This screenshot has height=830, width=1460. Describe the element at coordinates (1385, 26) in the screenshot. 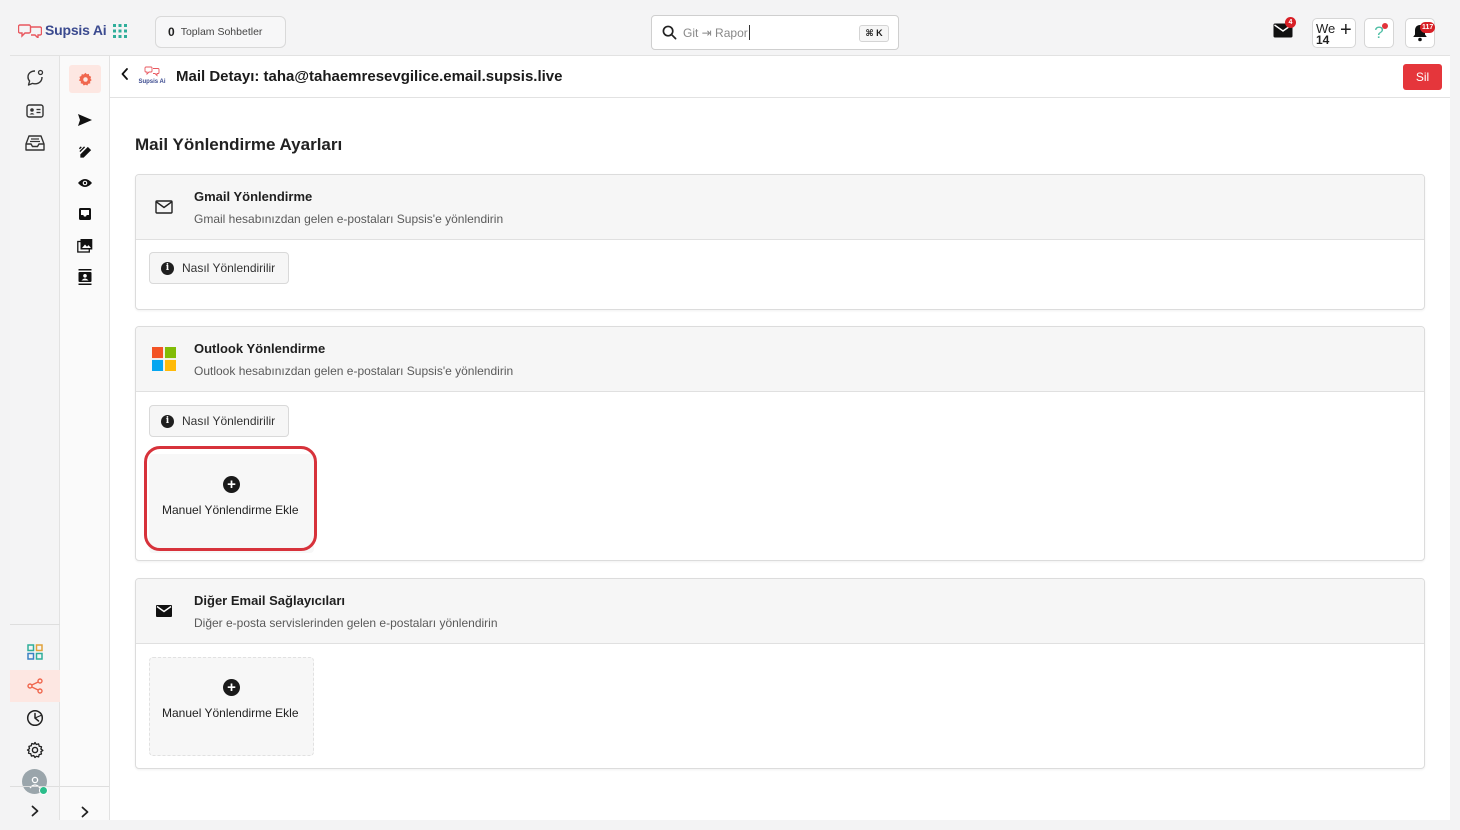

I see `help-notification-dot` at that location.